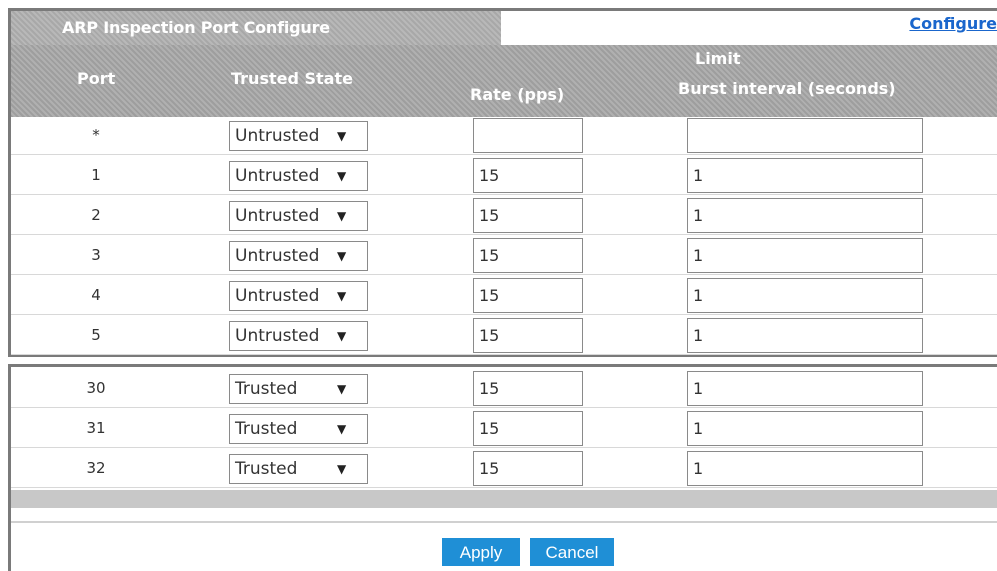 The image size is (997, 571). I want to click on table-row: 2 Untrusted ▼ 15 1, so click(504, 215).